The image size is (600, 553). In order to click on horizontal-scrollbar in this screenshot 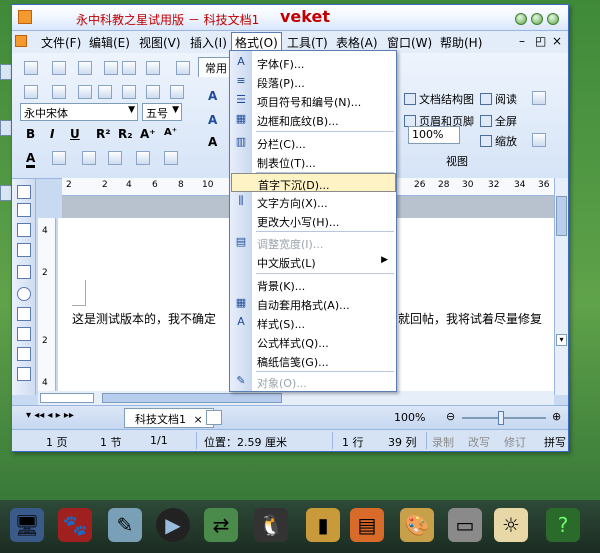, I will do `click(296, 398)`.